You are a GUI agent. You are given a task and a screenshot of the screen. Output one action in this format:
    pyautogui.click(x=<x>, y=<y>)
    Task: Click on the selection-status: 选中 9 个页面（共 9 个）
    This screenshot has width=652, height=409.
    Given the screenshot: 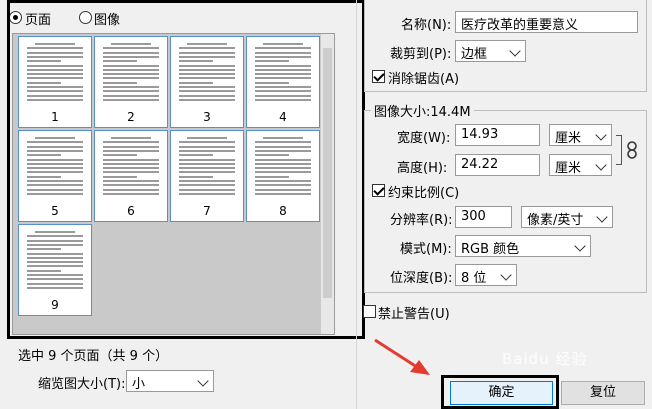 What is the action you would take?
    pyautogui.click(x=93, y=356)
    